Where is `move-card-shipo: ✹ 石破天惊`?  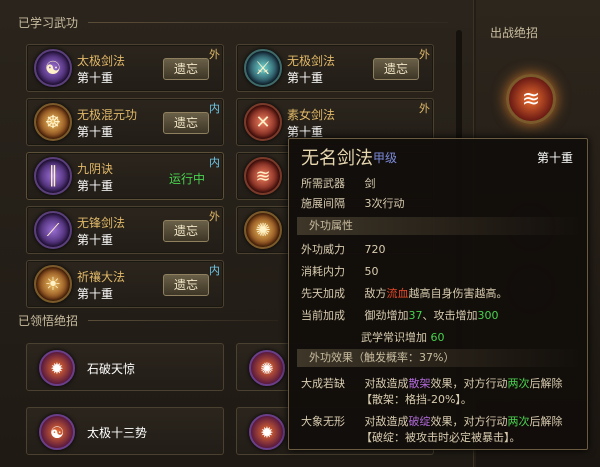 move-card-shipo: ✹ 石破天惊 is located at coordinates (125, 367).